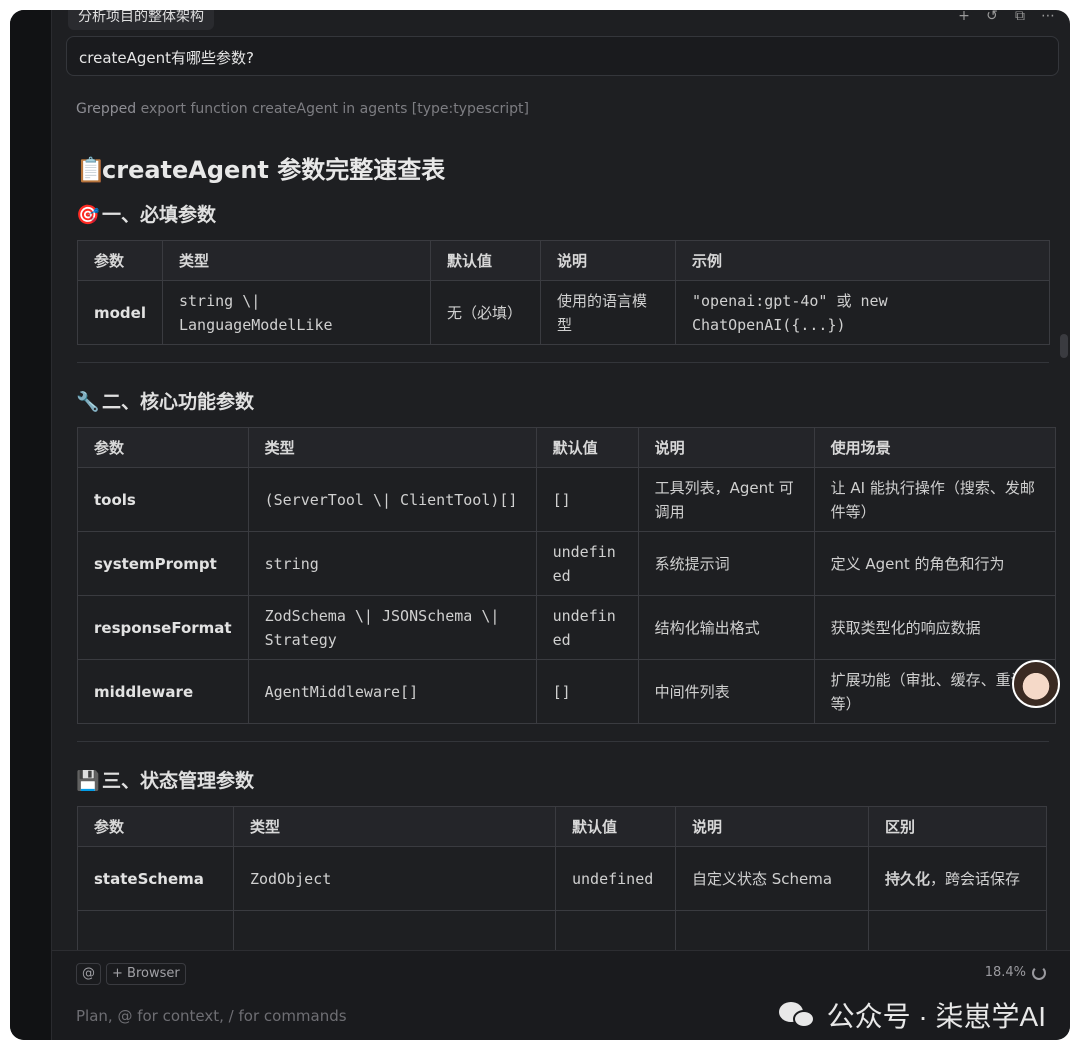 This screenshot has width=1080, height=1050. I want to click on param-name: model, so click(120, 312).